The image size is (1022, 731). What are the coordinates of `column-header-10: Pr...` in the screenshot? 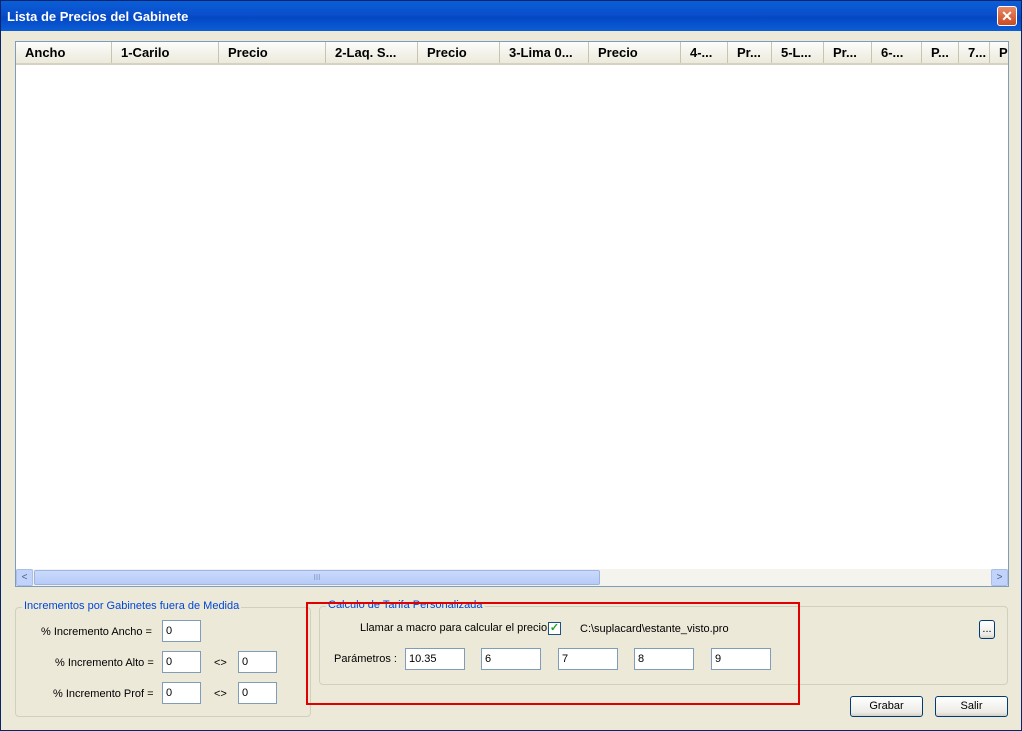 It's located at (848, 52).